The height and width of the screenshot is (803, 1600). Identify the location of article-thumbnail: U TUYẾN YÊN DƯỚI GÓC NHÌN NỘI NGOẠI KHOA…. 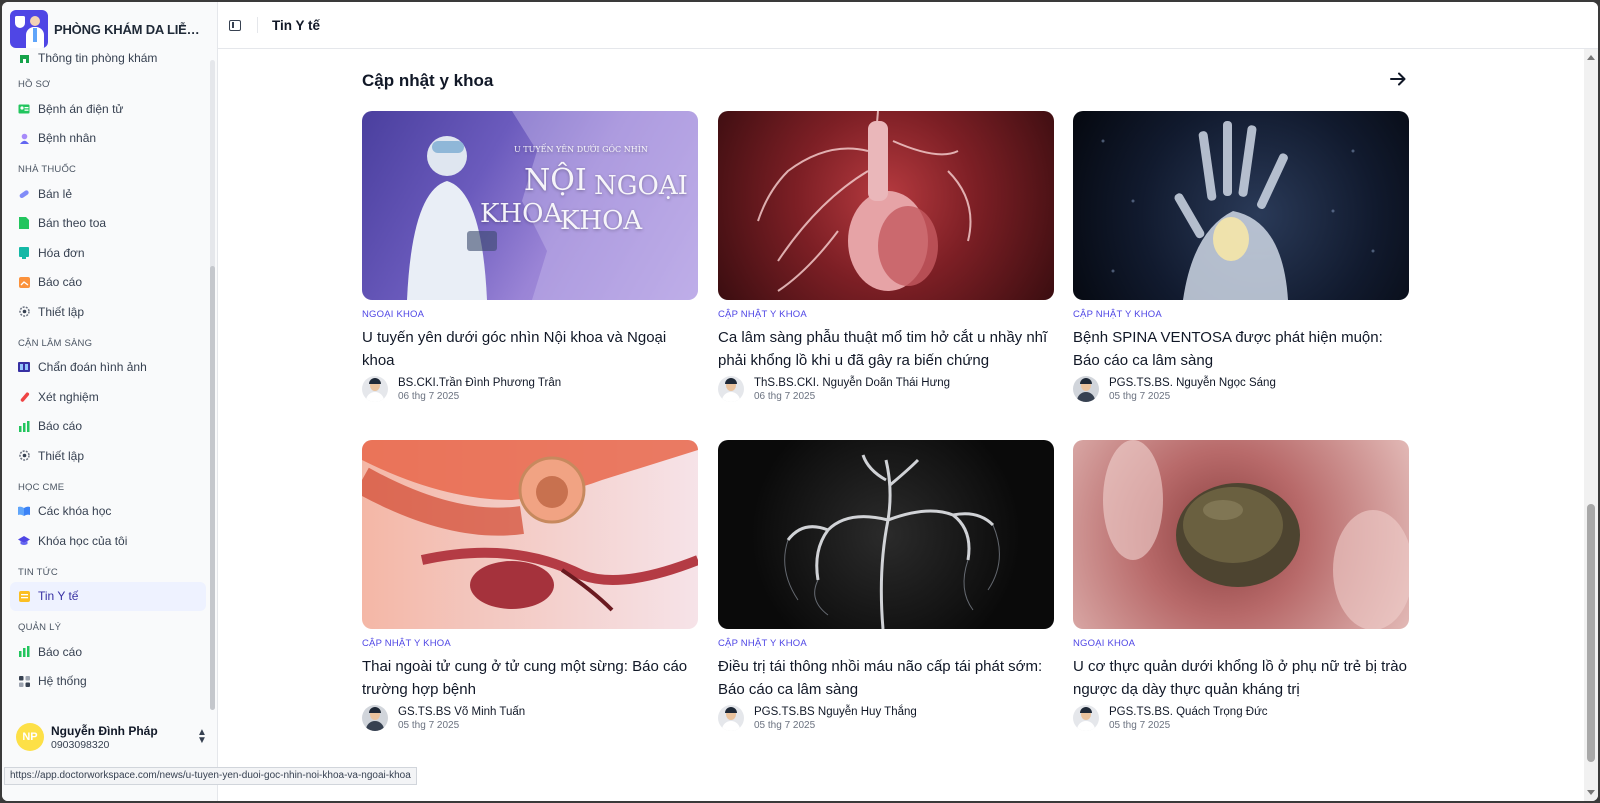
(530, 205).